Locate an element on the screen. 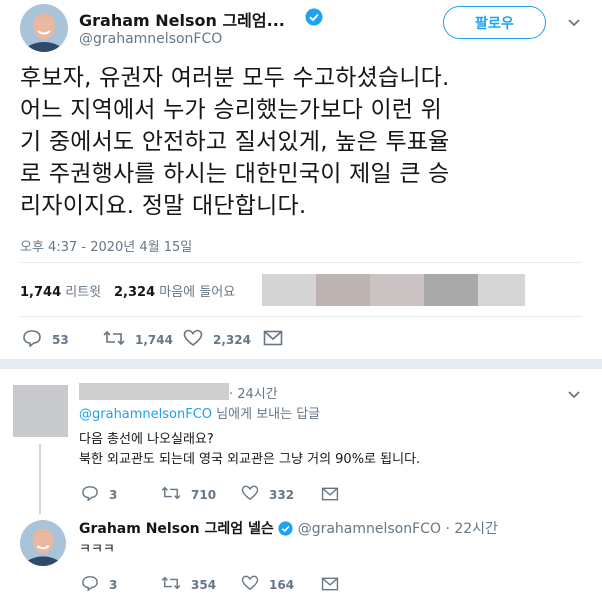 The width and height of the screenshot is (602, 604). likes-count: 2,324 is located at coordinates (135, 292).